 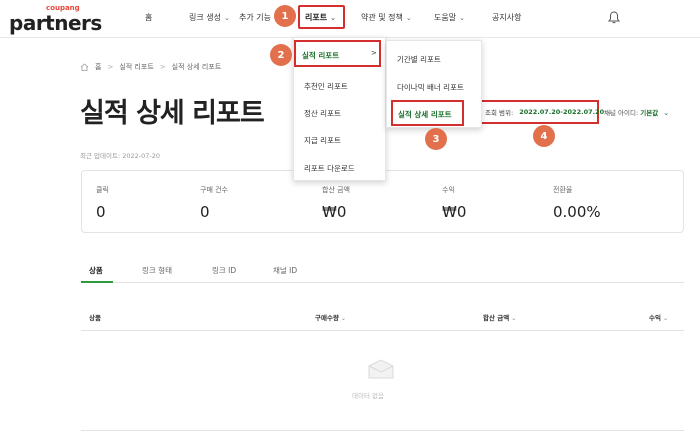 I want to click on nav-help: 도움말 ⌄, so click(x=449, y=17).